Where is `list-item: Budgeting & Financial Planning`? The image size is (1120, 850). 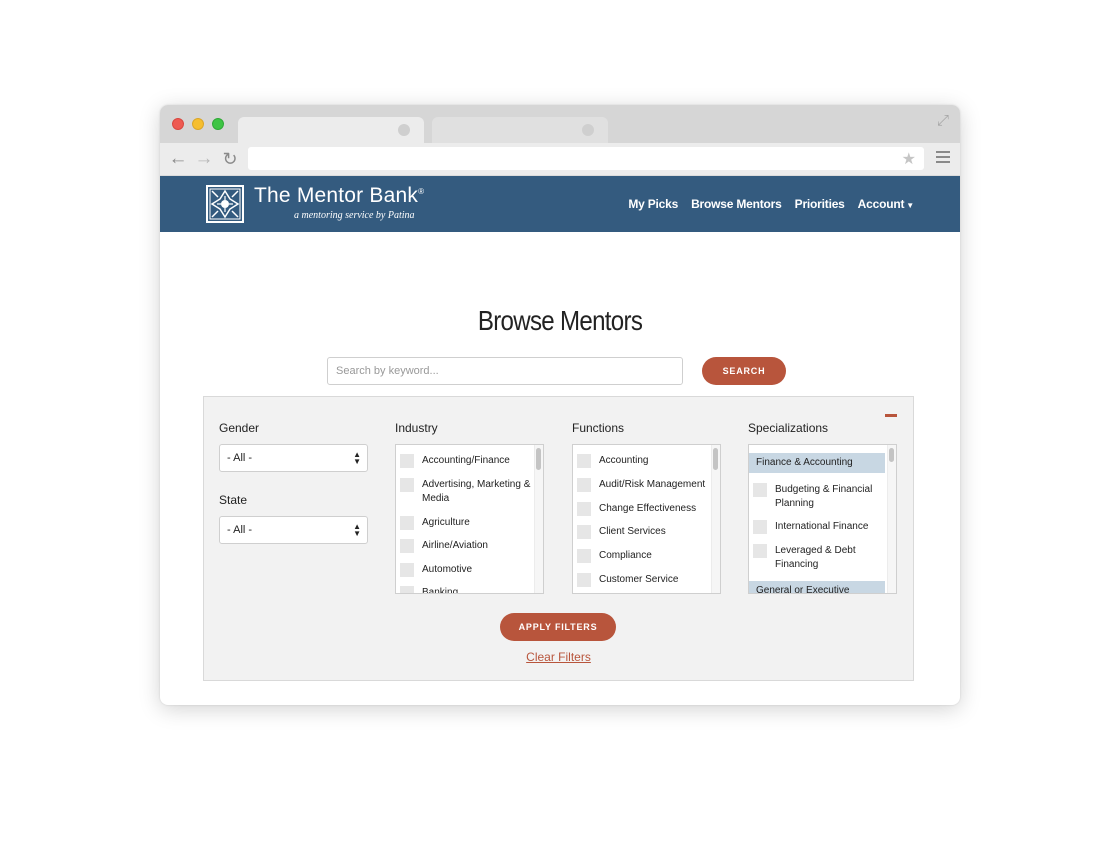
list-item: Budgeting & Financial Planning is located at coordinates (819, 497).